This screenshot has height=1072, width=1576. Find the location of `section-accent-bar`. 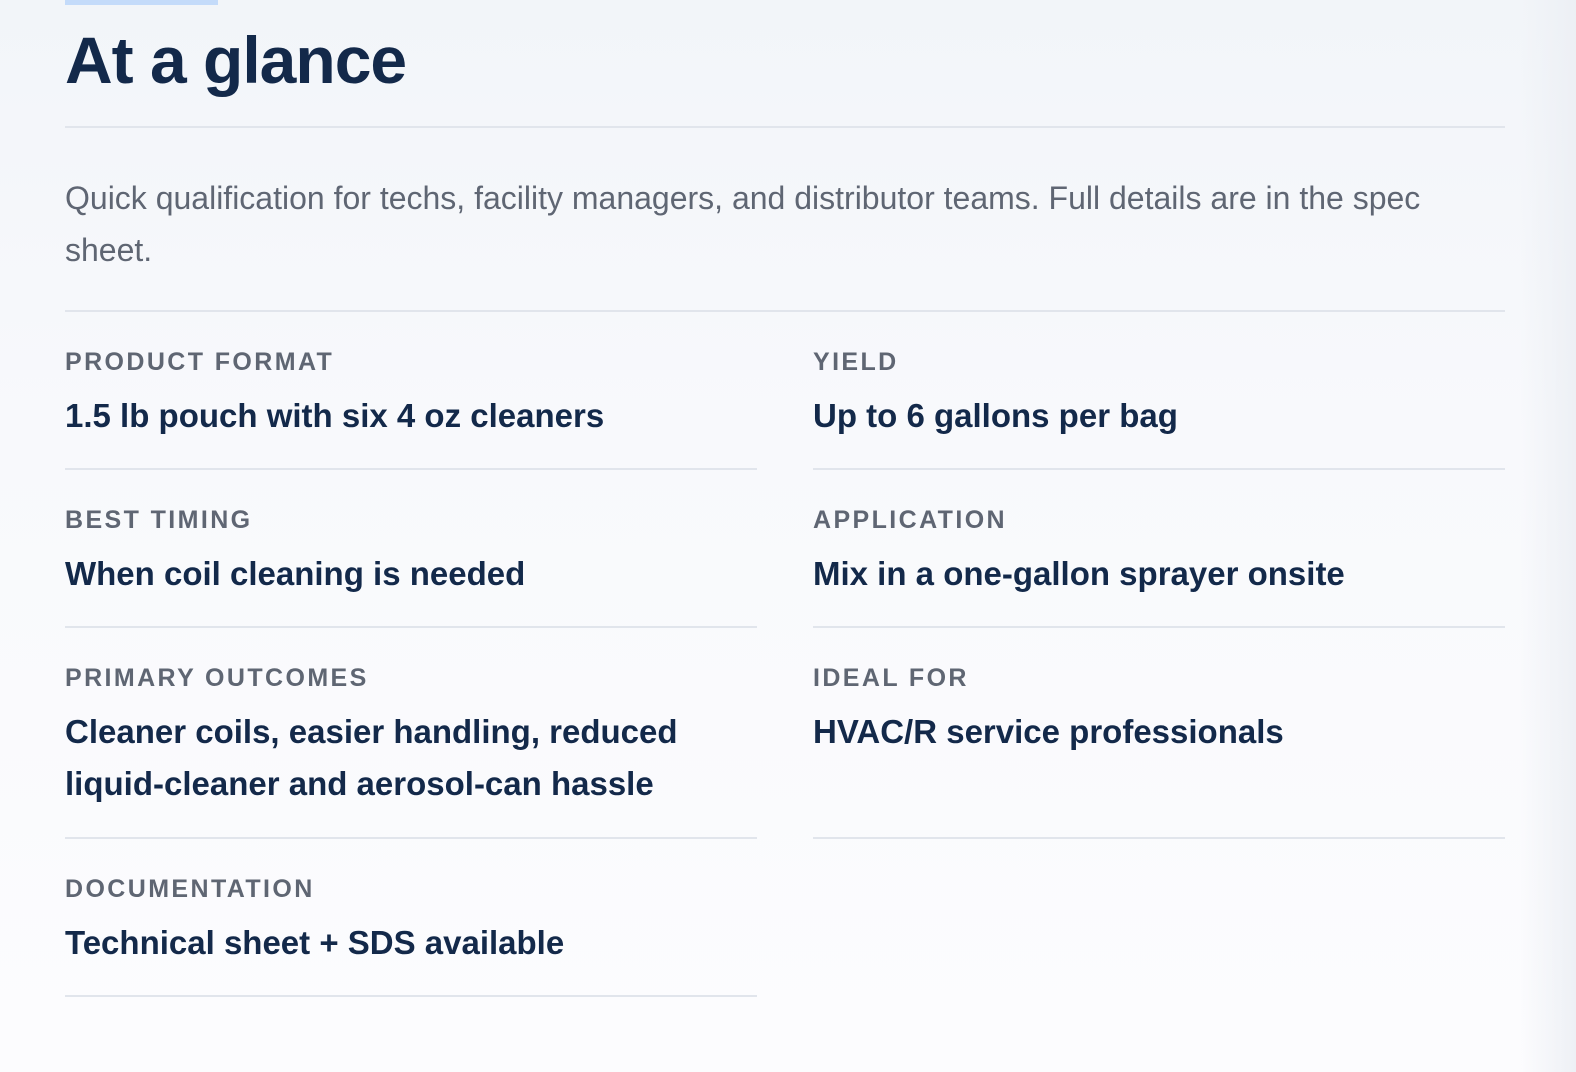

section-accent-bar is located at coordinates (141, 2).